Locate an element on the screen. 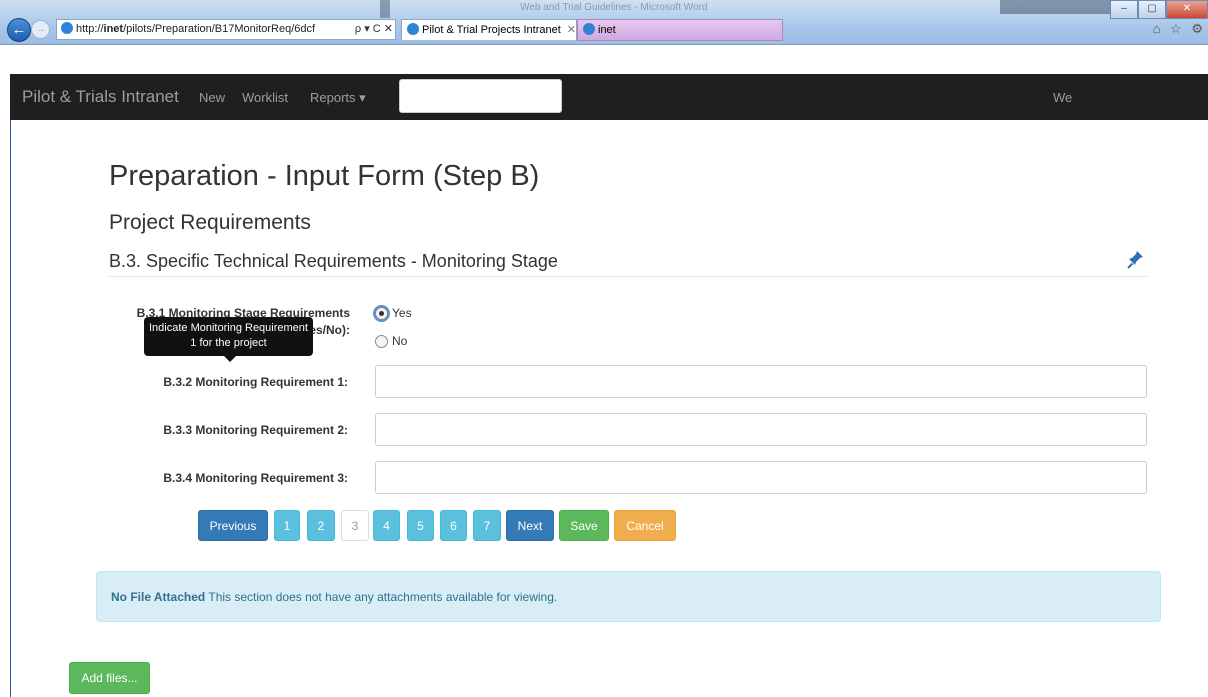 The height and width of the screenshot is (697, 1208). close-window-button: ✕ is located at coordinates (1187, 9).